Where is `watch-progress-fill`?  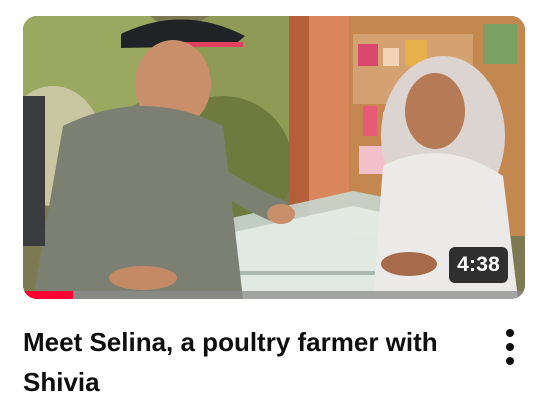 watch-progress-fill is located at coordinates (48, 295).